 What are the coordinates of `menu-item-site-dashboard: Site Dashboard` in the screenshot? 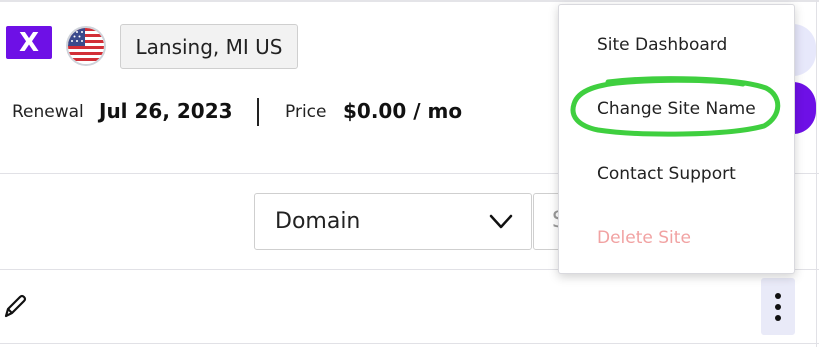 It's located at (662, 45).